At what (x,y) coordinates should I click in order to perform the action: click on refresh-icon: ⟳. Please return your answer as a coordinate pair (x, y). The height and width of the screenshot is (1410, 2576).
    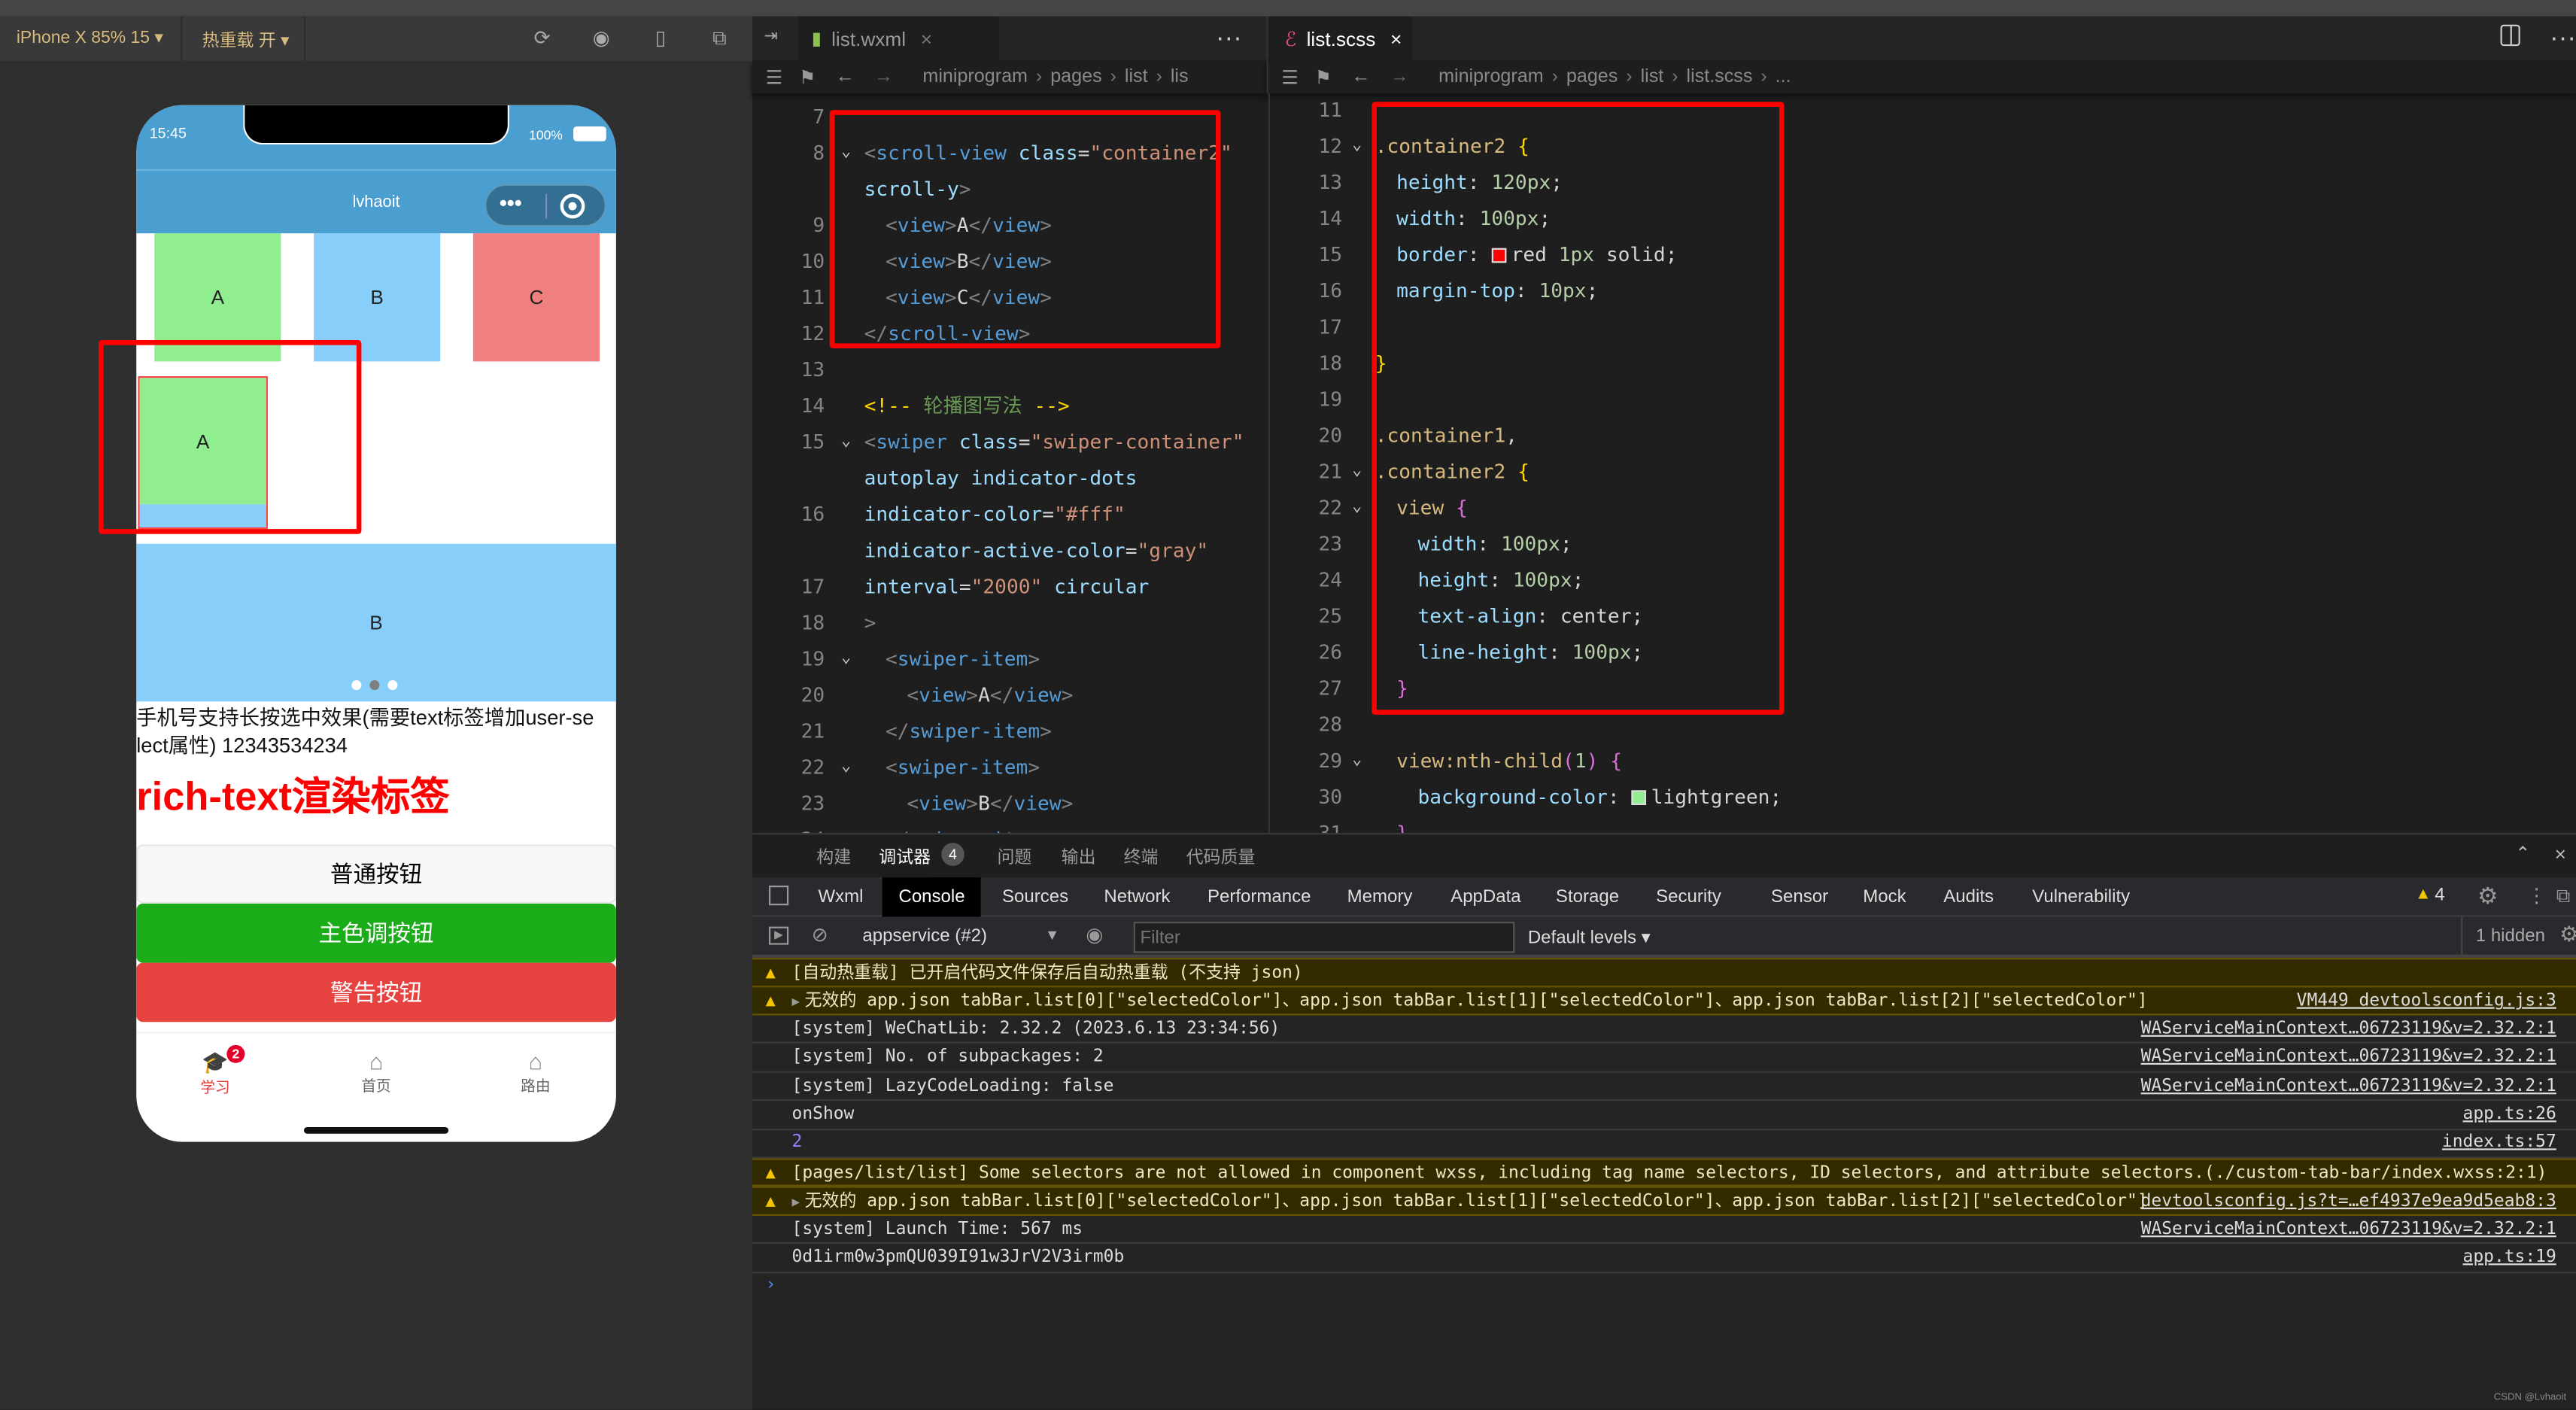
    Looking at the image, I should click on (542, 38).